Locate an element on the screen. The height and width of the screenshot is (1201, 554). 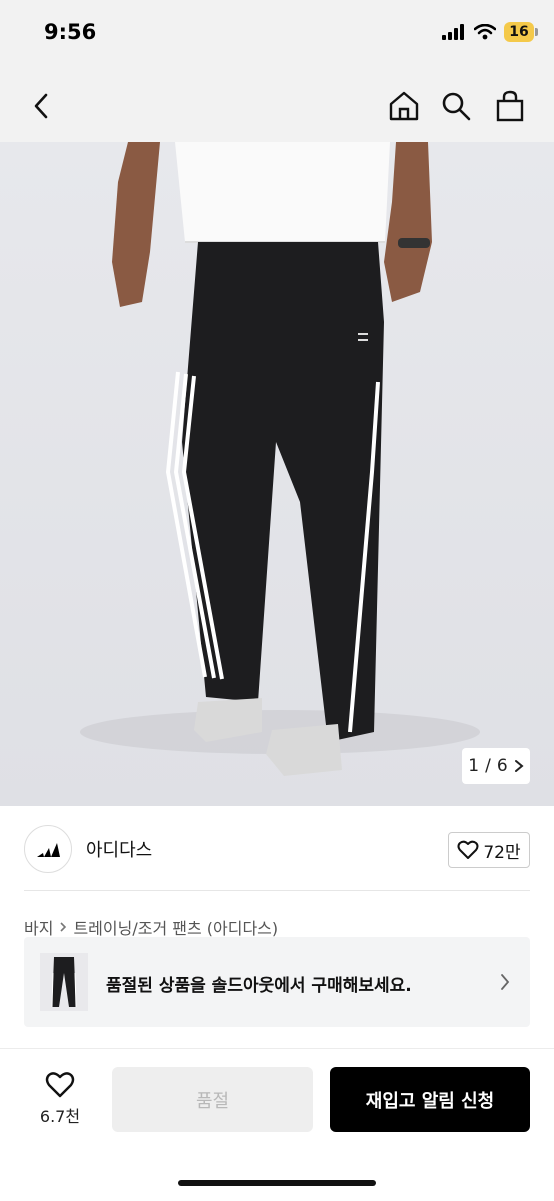
status-time: 9:56 is located at coordinates (70, 32).